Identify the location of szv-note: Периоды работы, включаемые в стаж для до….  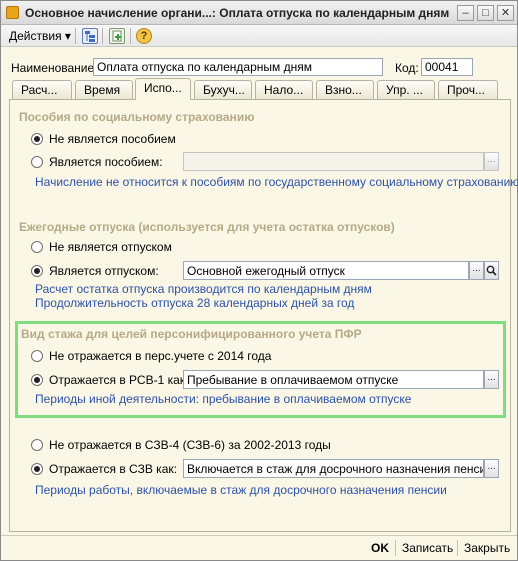
(241, 490).